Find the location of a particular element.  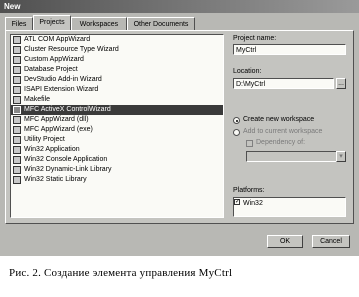

project-type-item: DevStudio Add-in Wizard is located at coordinates (117, 80).